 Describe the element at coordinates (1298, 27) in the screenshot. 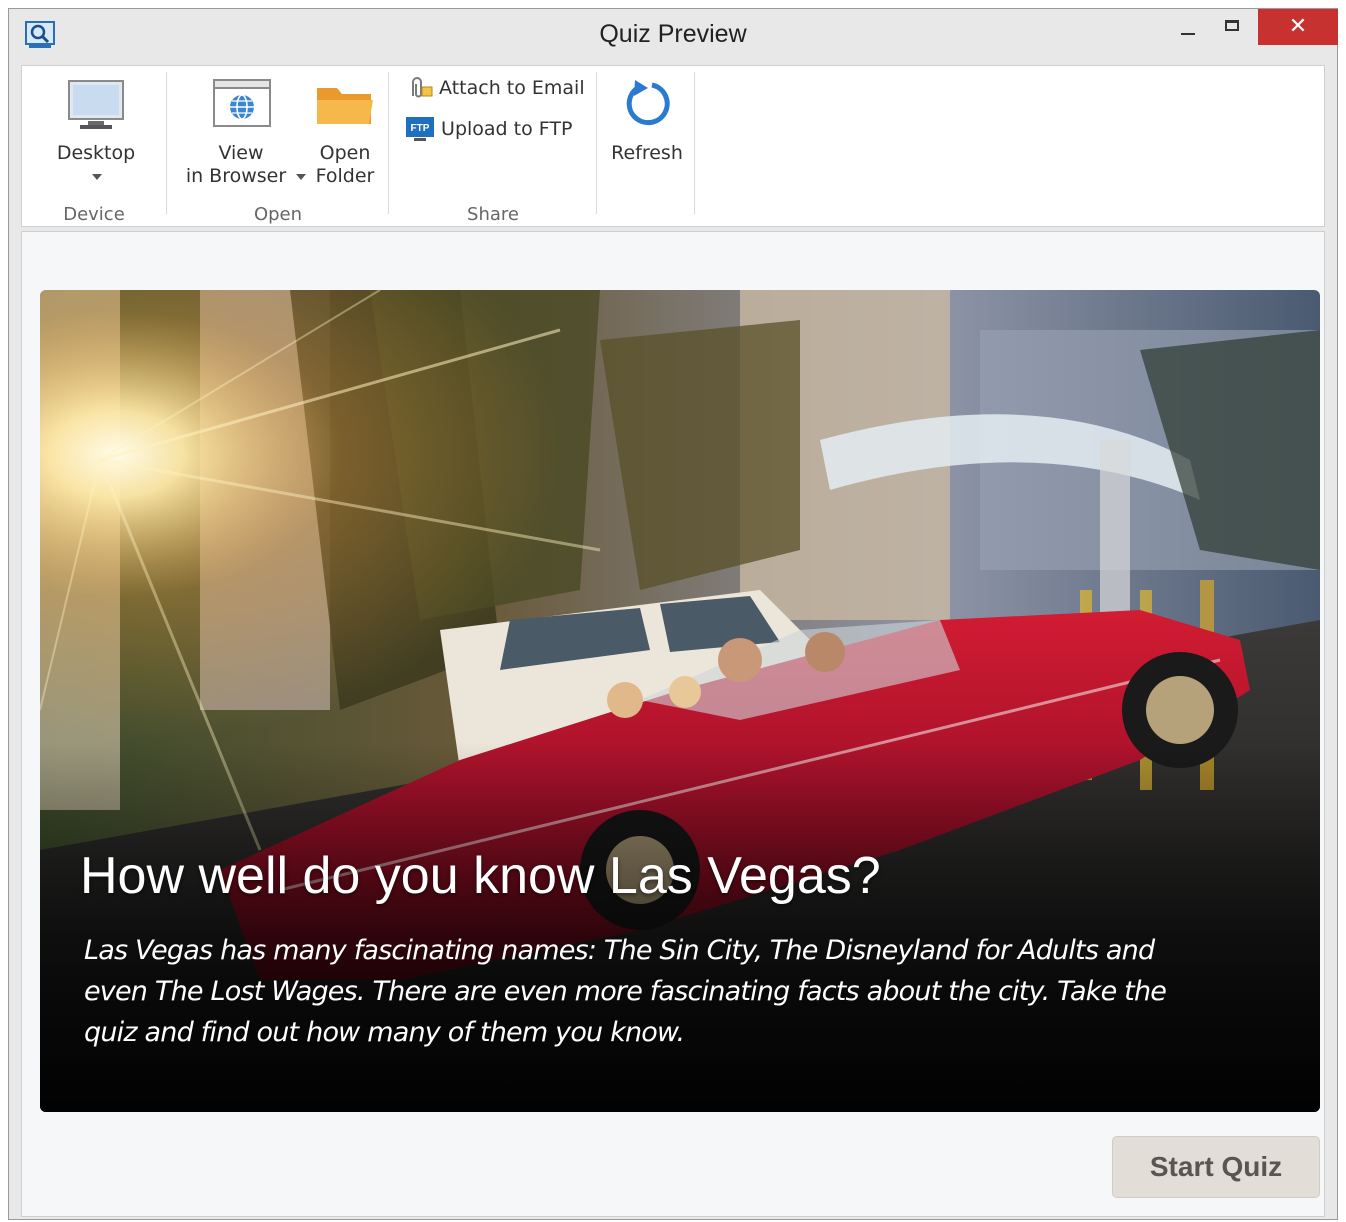

I see `close-button: ✕` at that location.